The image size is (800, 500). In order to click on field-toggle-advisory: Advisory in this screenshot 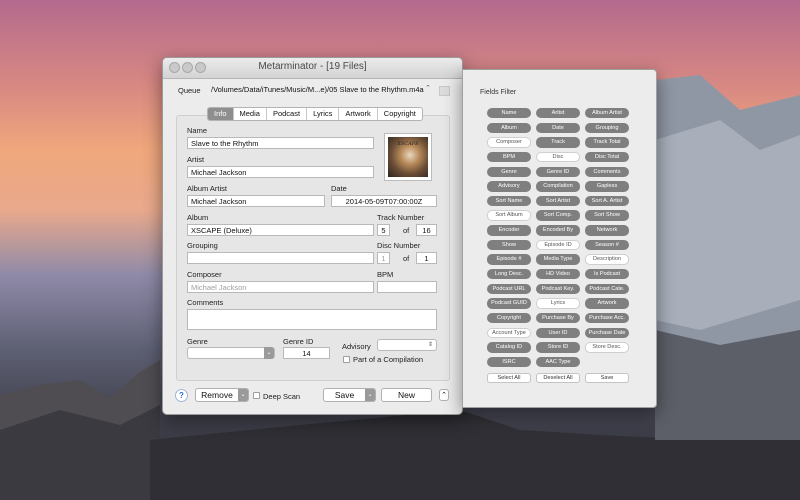, I will do `click(509, 186)`.